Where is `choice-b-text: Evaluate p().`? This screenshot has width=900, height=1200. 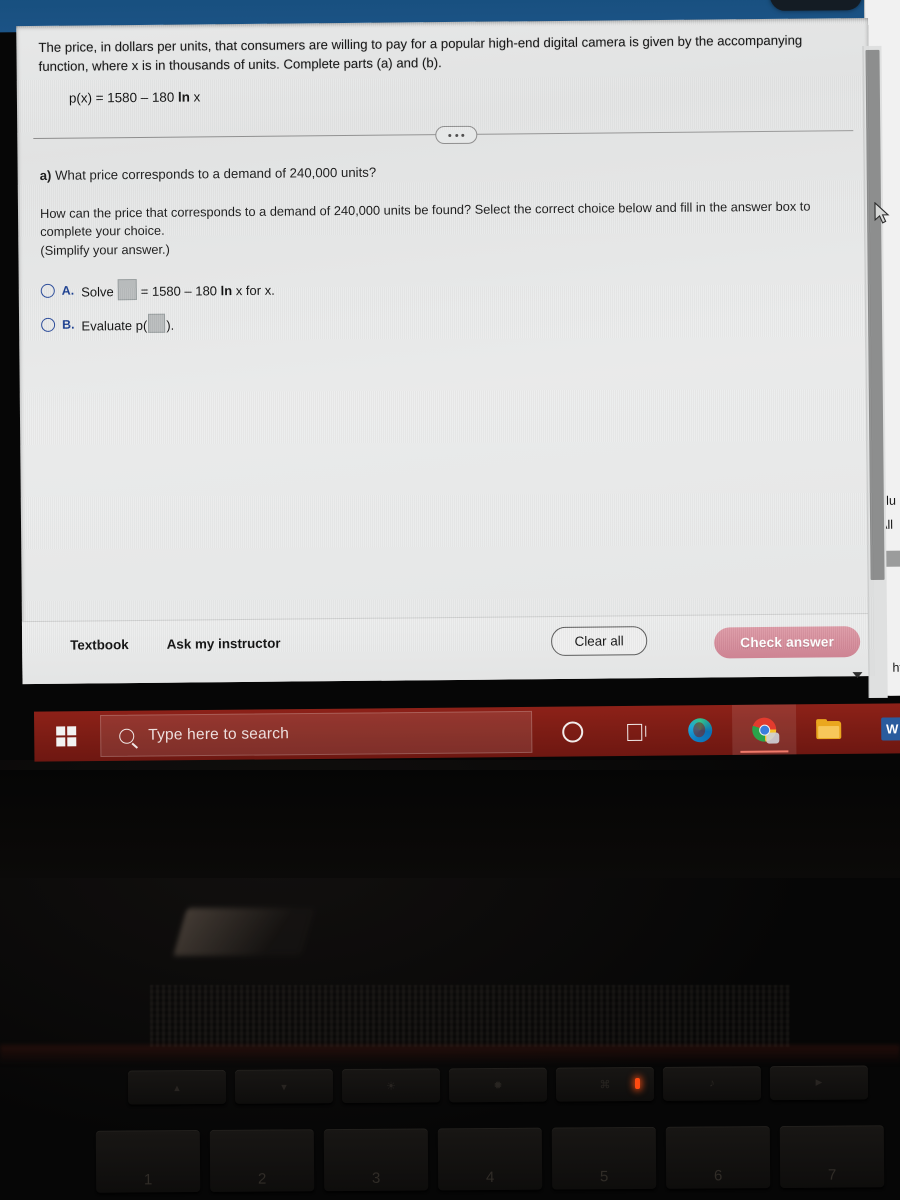 choice-b-text: Evaluate p(). is located at coordinates (128, 323).